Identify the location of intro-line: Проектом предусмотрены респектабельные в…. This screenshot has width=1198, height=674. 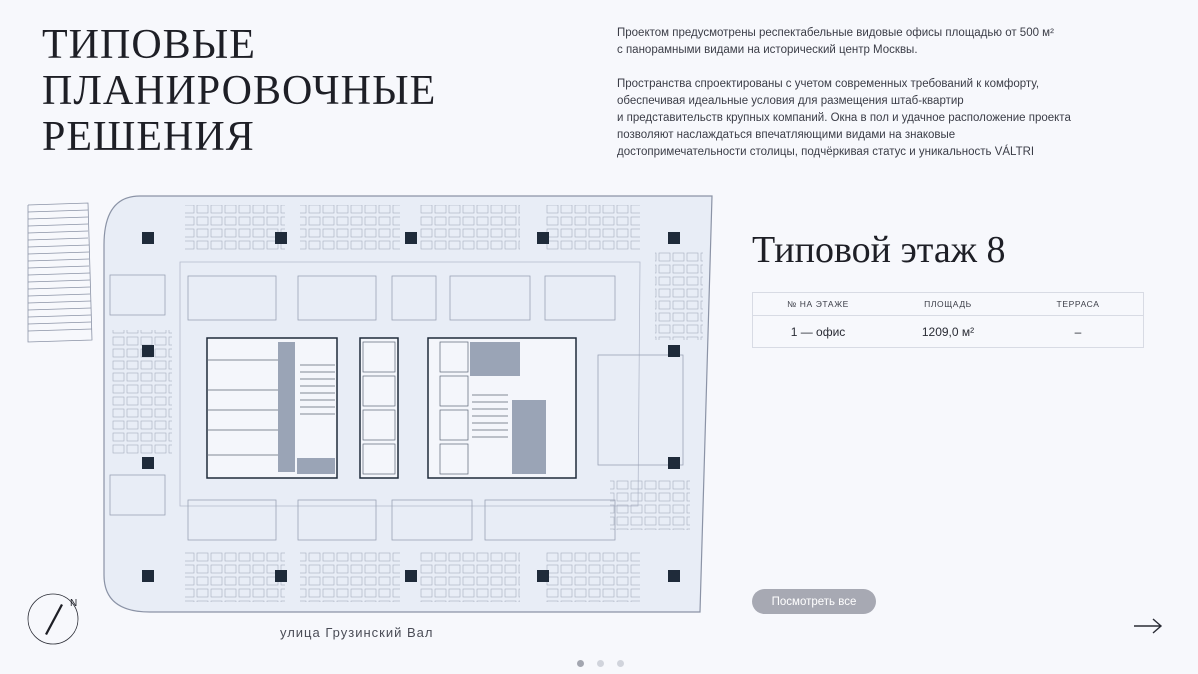
(835, 33).